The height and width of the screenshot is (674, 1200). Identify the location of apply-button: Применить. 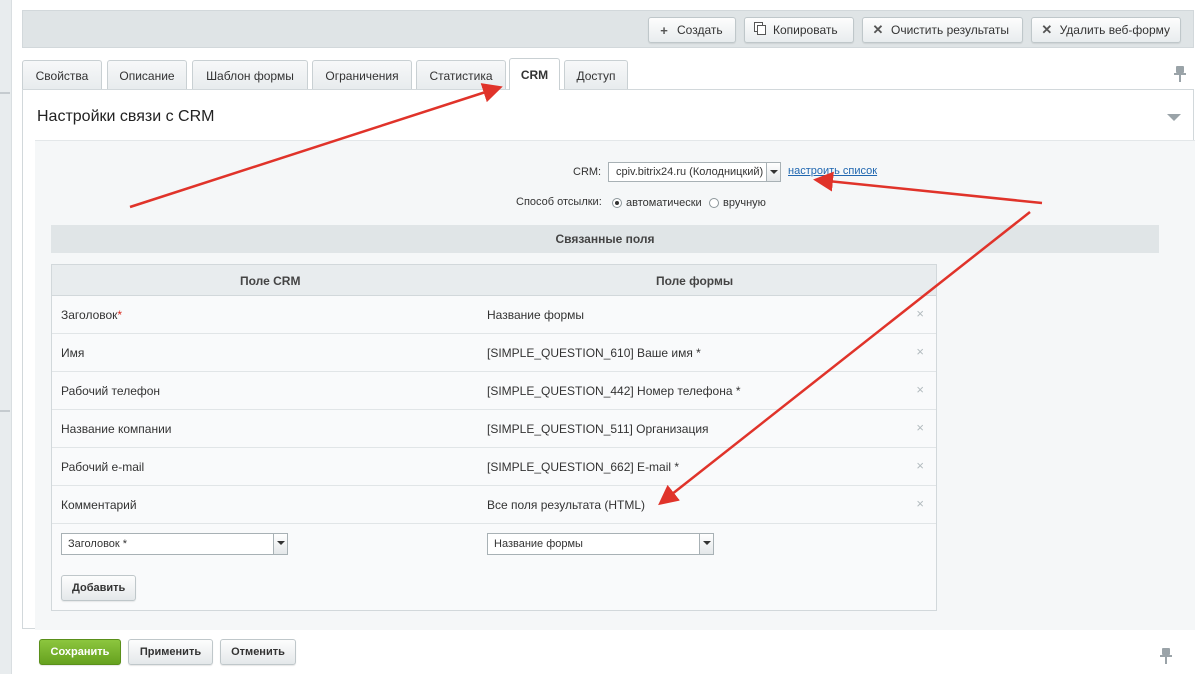
(170, 652).